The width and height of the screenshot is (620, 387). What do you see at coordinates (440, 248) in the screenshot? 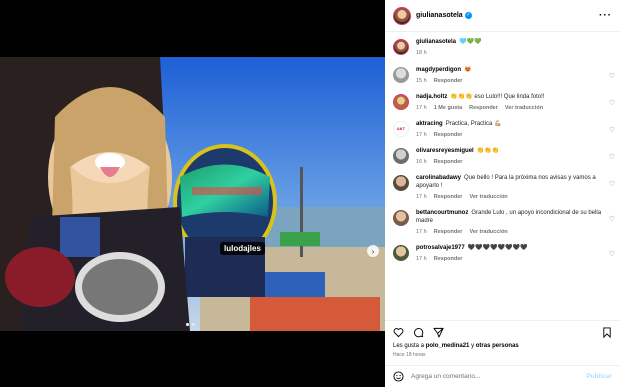
I see `comment-user: potrosalvaje1977` at bounding box center [440, 248].